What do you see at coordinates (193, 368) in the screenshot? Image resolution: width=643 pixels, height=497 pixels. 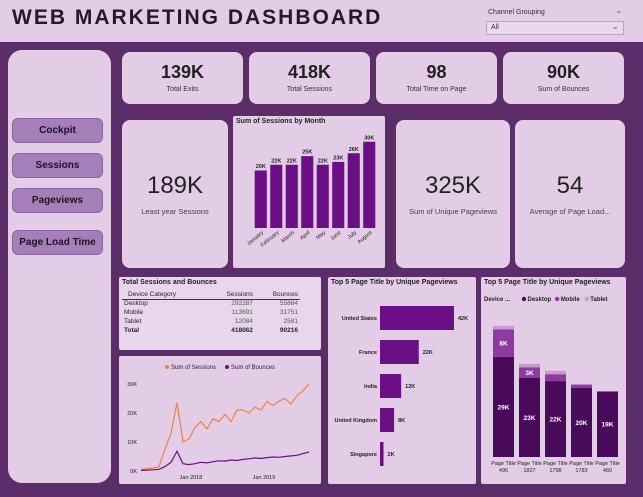 I see `legend-label: Sum of Sessions` at bounding box center [193, 368].